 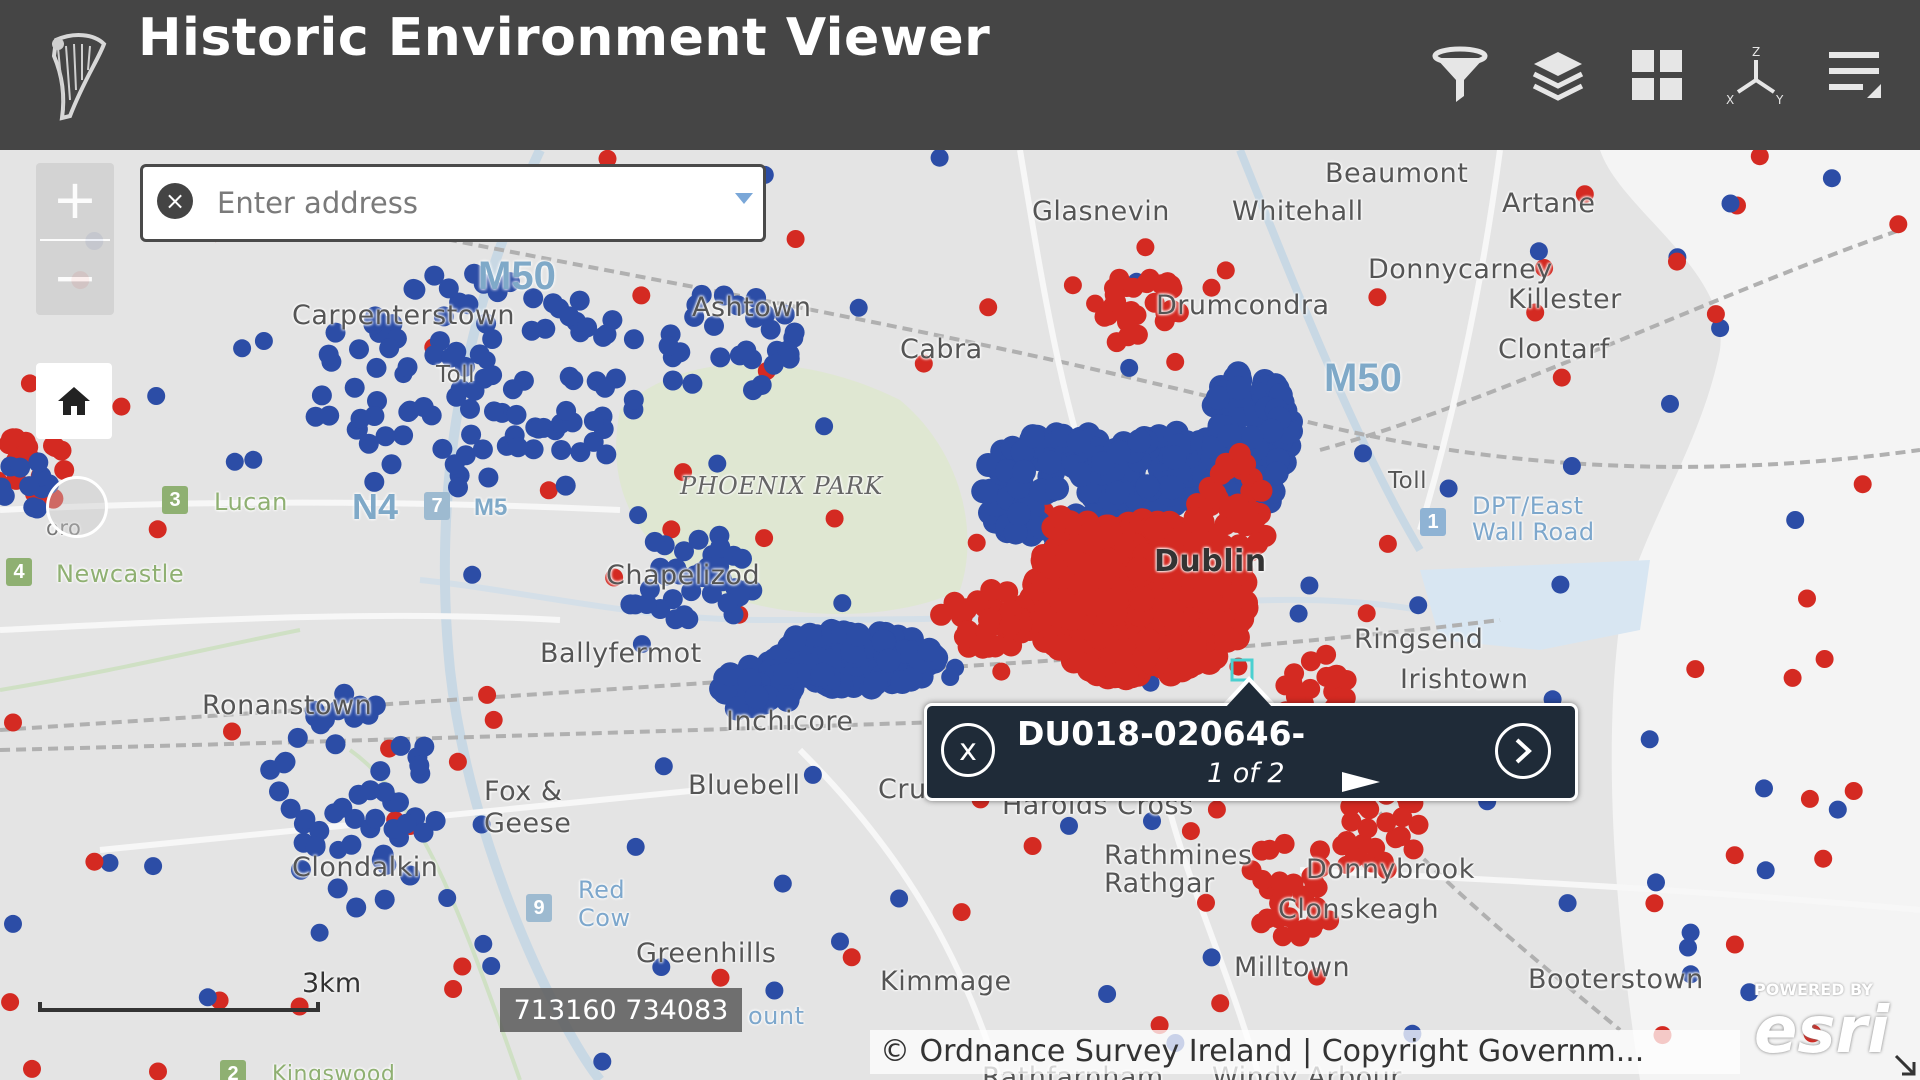 I want to click on search-clear-button: ×, so click(x=175, y=201).